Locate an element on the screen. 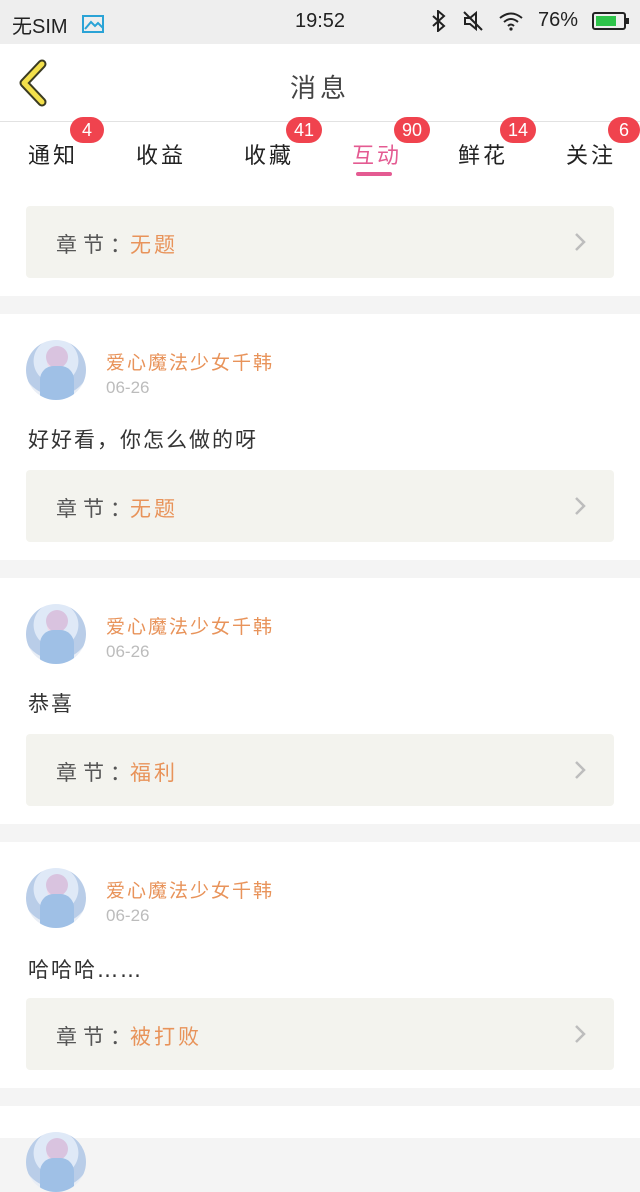  tab-badge: 14 is located at coordinates (518, 130).